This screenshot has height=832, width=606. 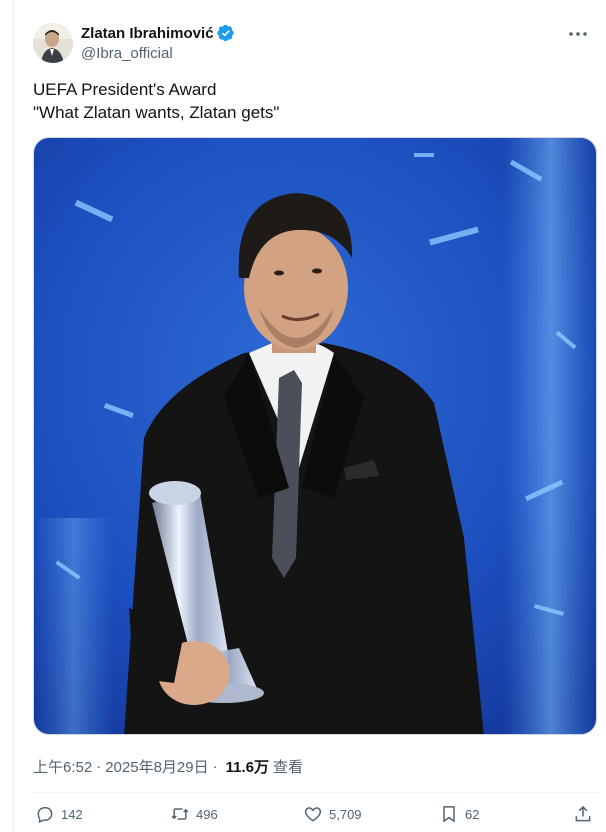 I want to click on heart-icon, so click(x=313, y=814).